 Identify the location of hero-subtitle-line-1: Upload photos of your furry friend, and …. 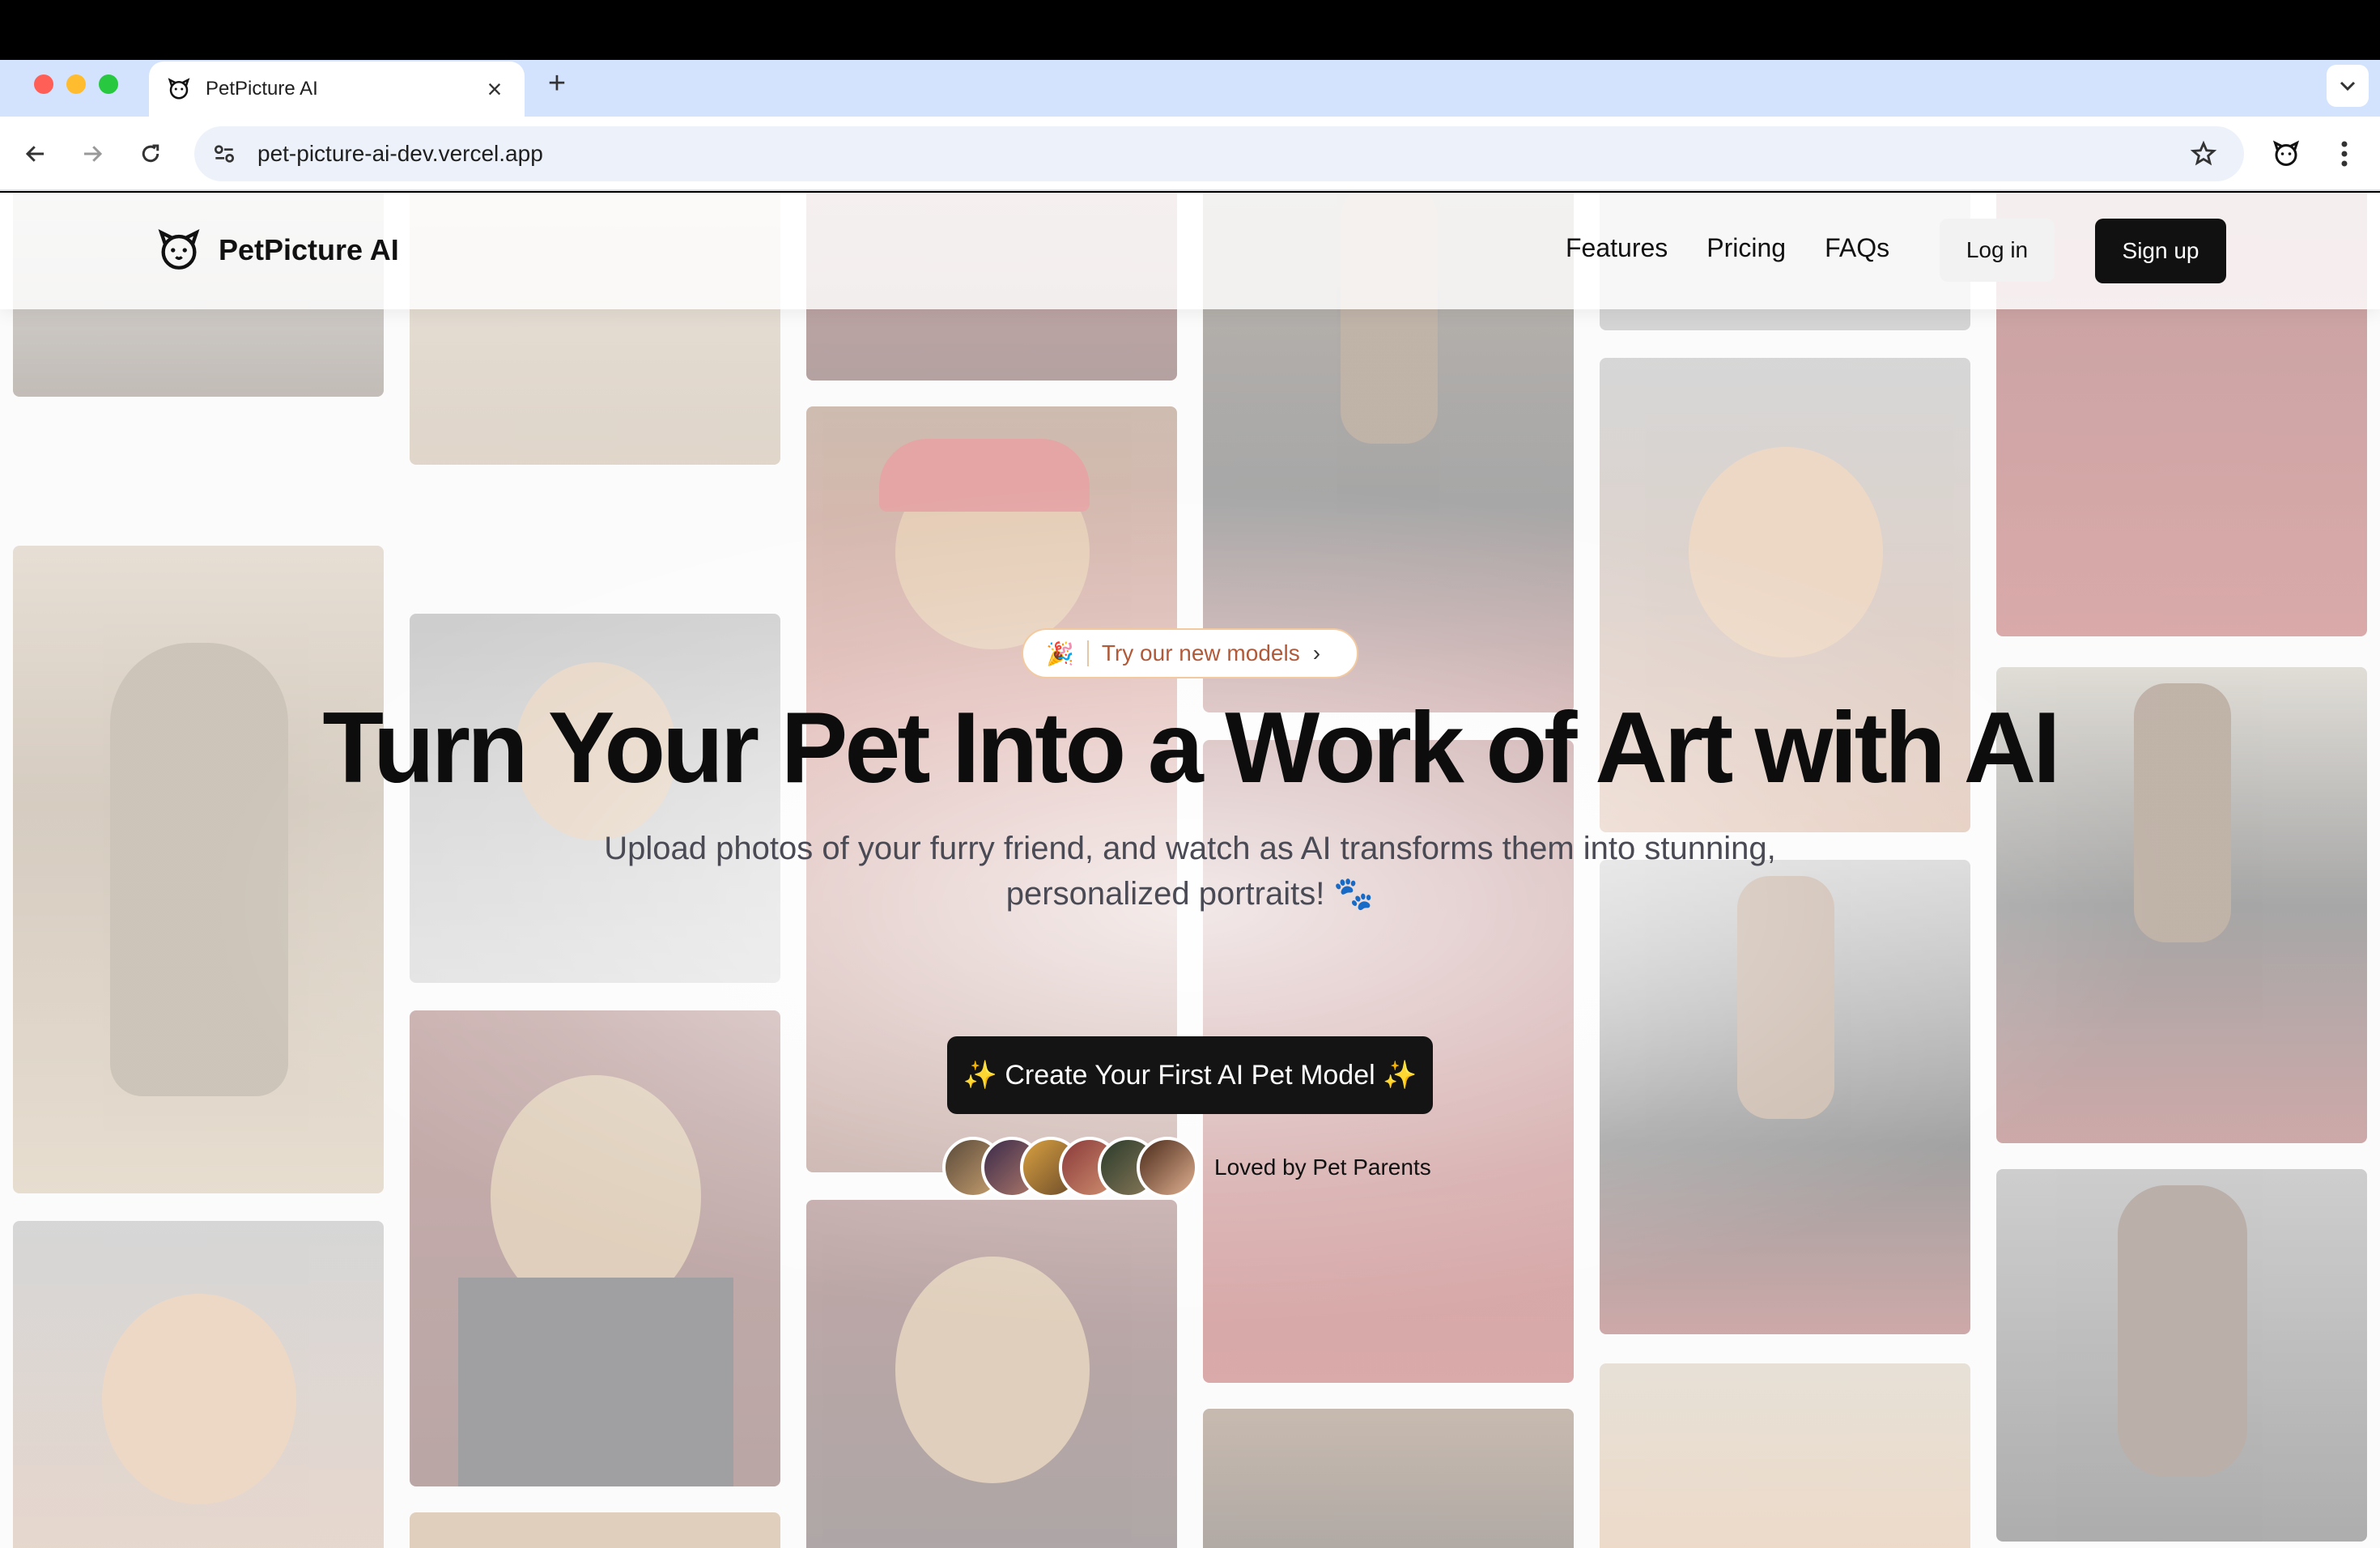
(1190, 848).